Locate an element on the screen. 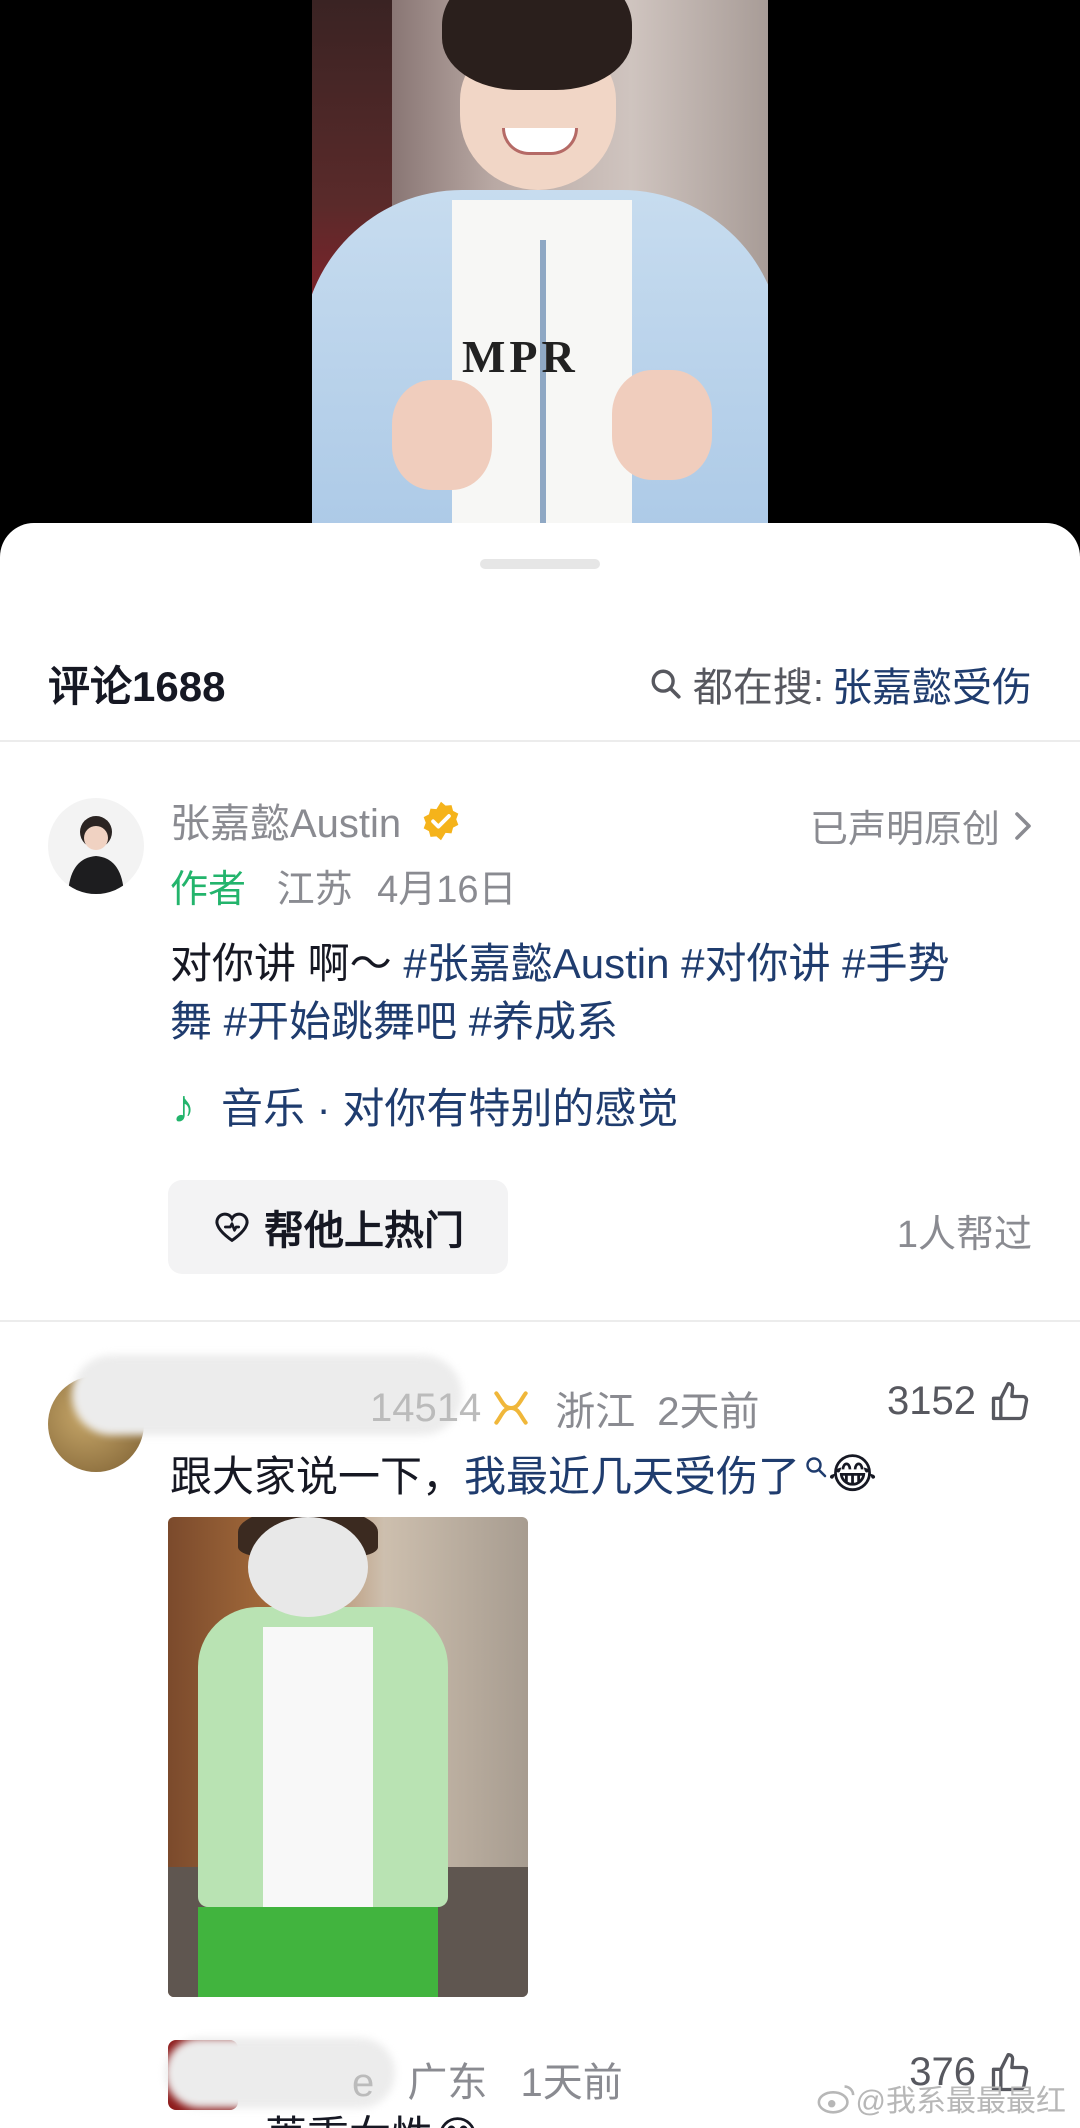 Image resolution: width=1080 pixels, height=2128 pixels. comment-time: 1天前 is located at coordinates (571, 2083).